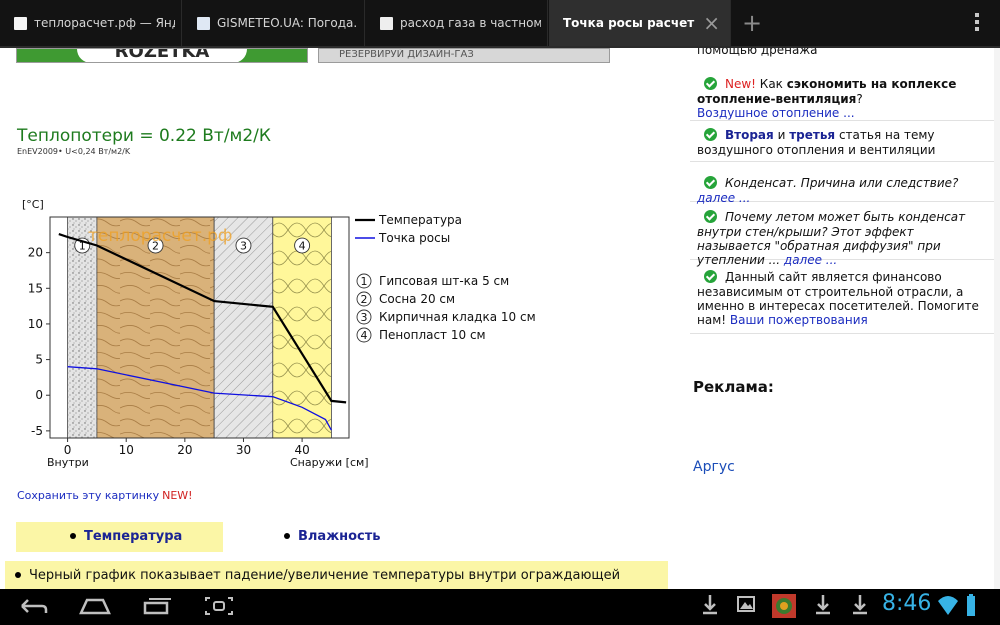  Describe the element at coordinates (417, 299) in the screenshot. I see `legend-layer-label: Сосна 20 см` at that location.